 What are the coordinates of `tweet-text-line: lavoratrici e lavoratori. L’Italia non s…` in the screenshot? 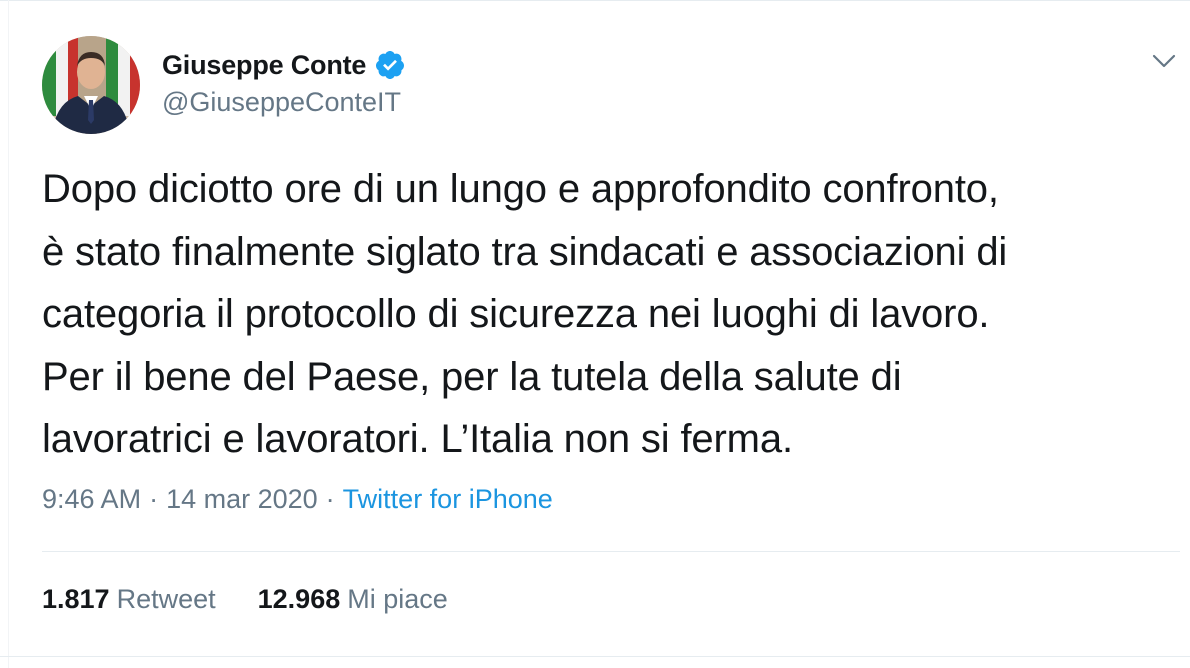 It's located at (417, 439).